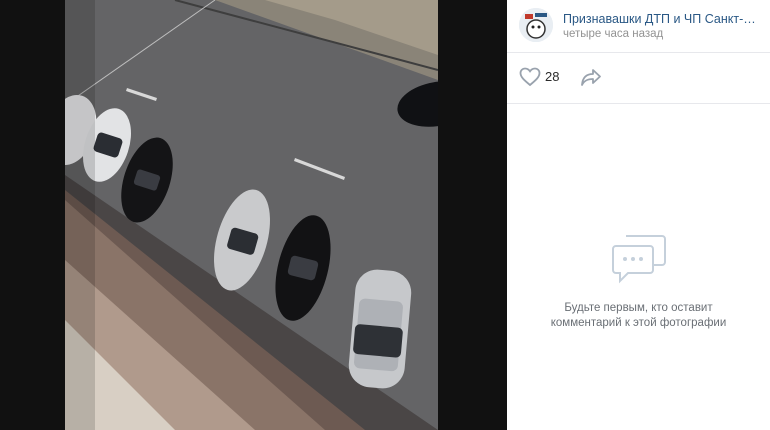  Describe the element at coordinates (639, 259) in the screenshot. I see `comments-bubble-icon` at that location.